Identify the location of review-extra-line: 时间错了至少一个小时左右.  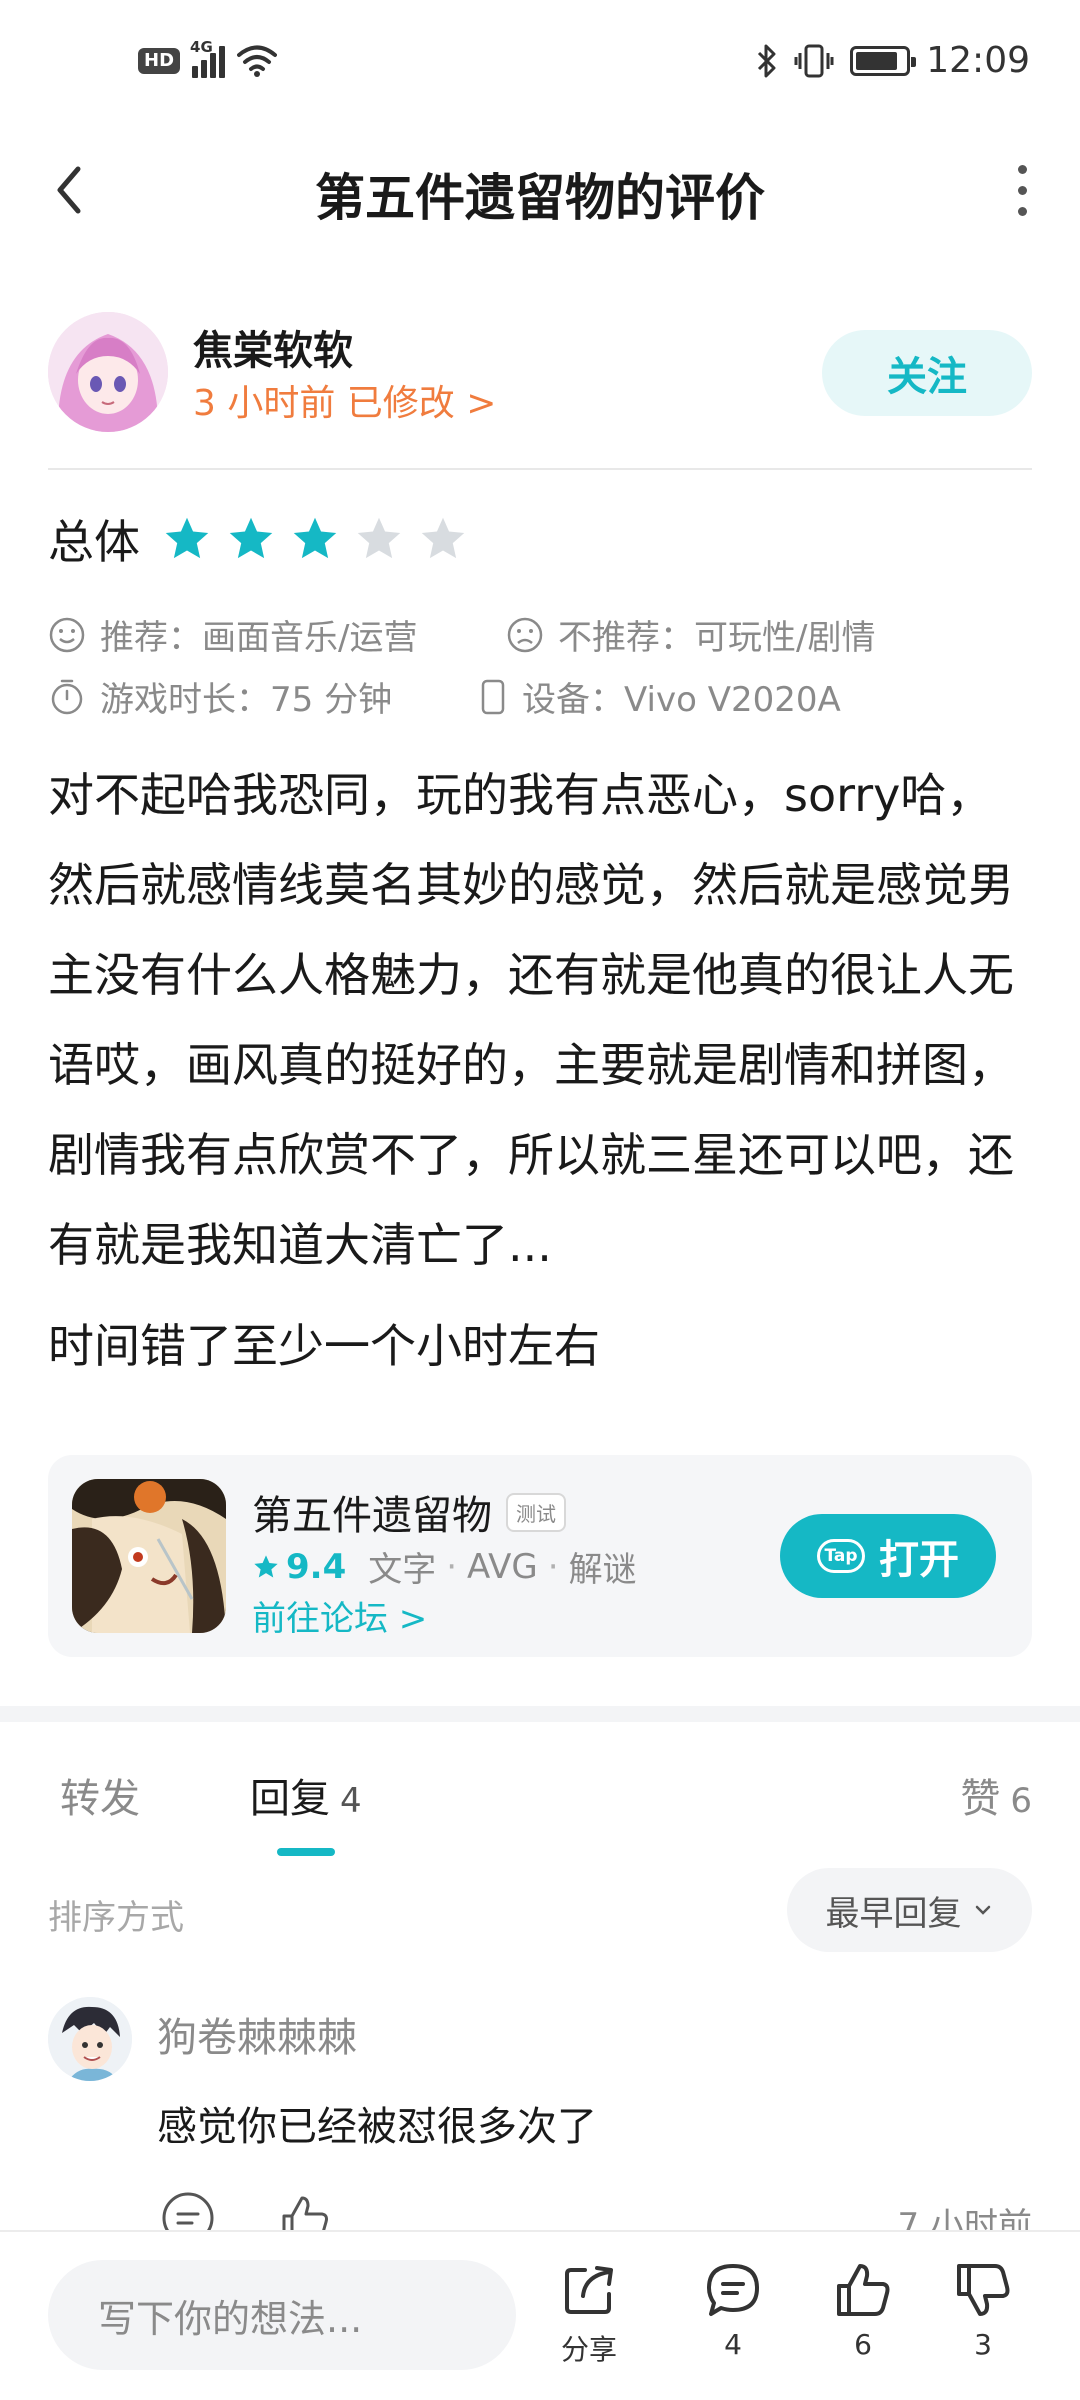
(324, 1346).